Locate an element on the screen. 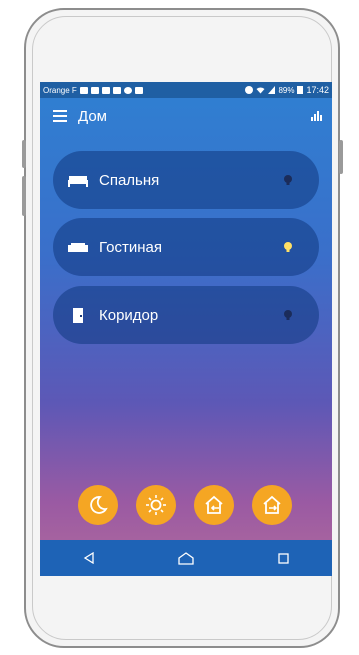  leave-home-button is located at coordinates (272, 505).